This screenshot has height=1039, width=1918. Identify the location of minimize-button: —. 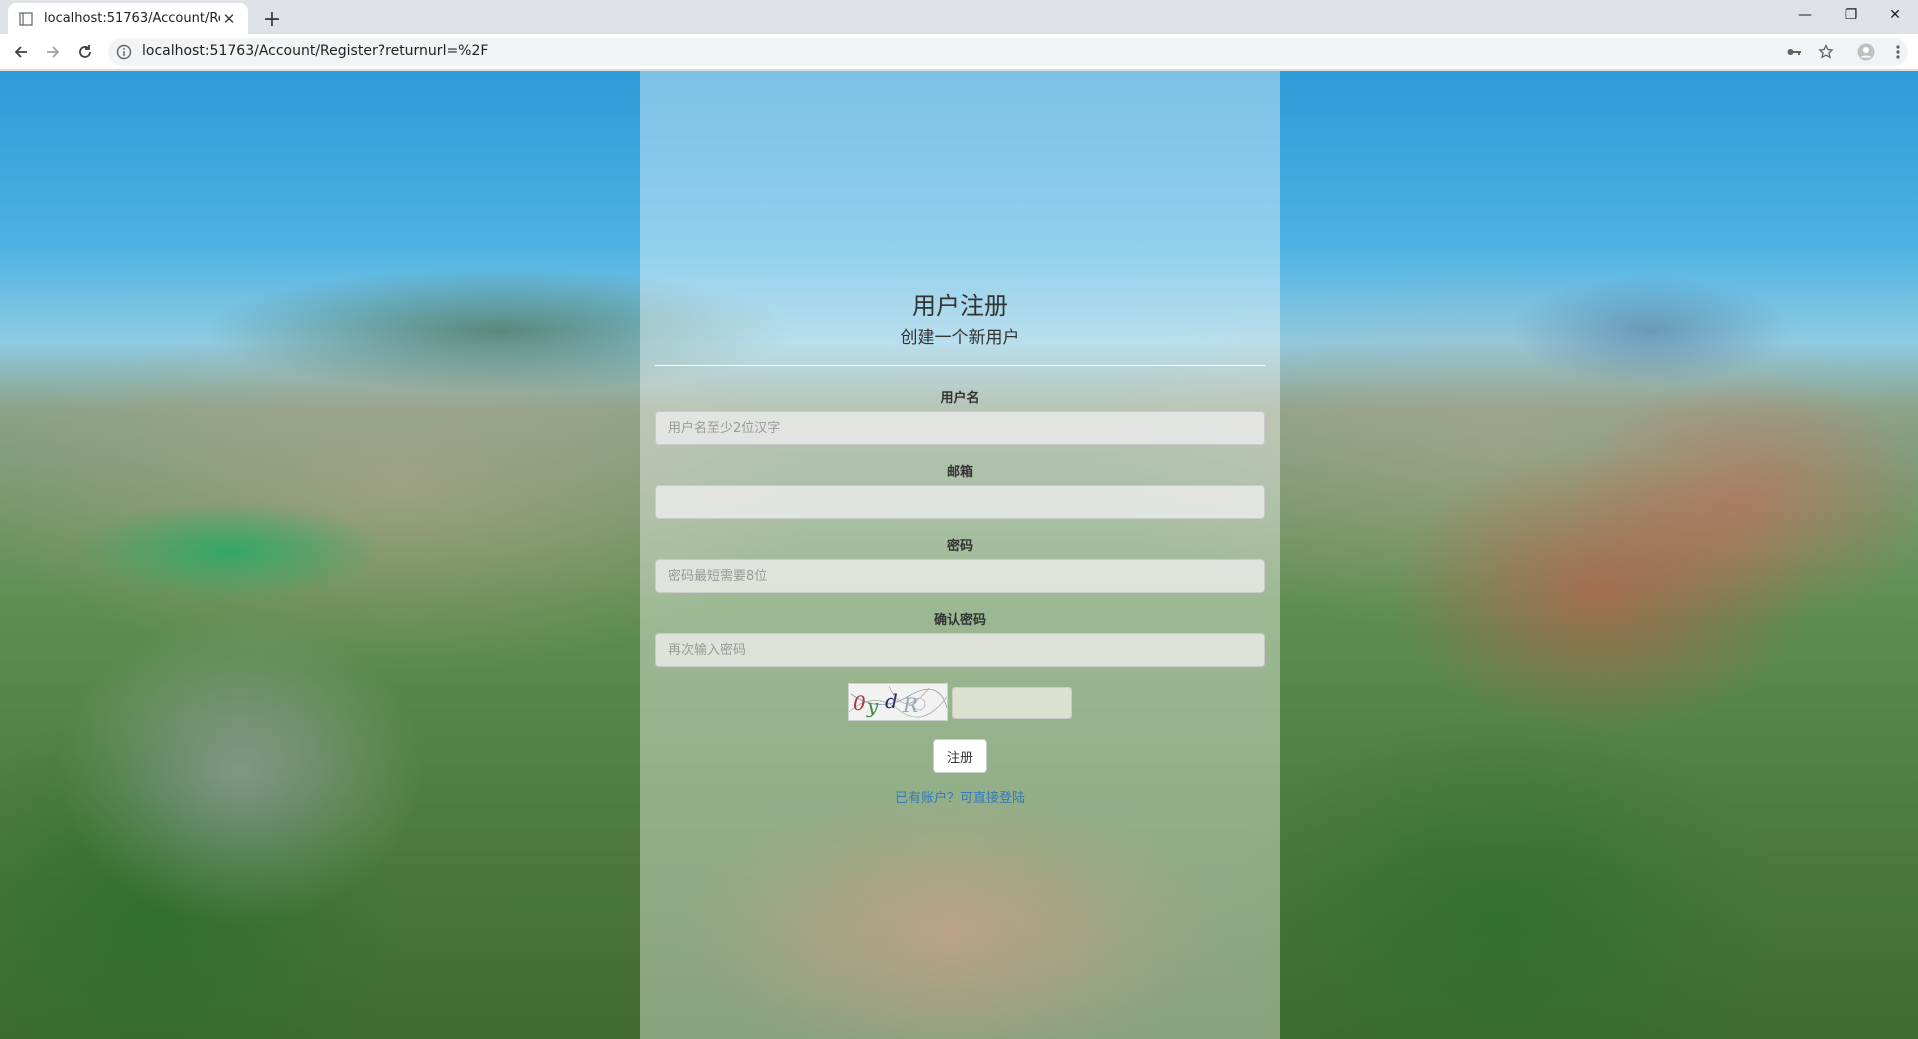
(1805, 15).